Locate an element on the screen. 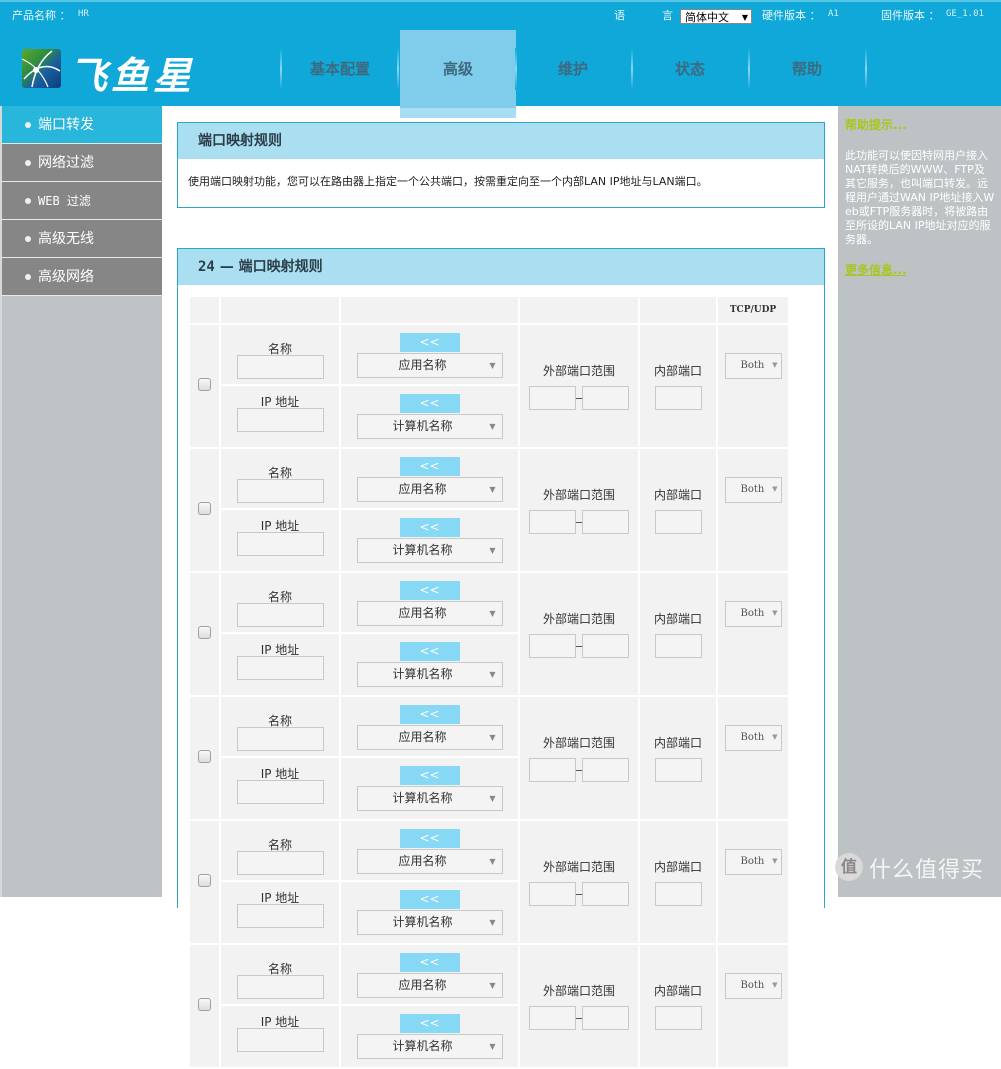 The height and width of the screenshot is (1069, 1001). nav-basic-config: 基本配置 is located at coordinates (340, 69).